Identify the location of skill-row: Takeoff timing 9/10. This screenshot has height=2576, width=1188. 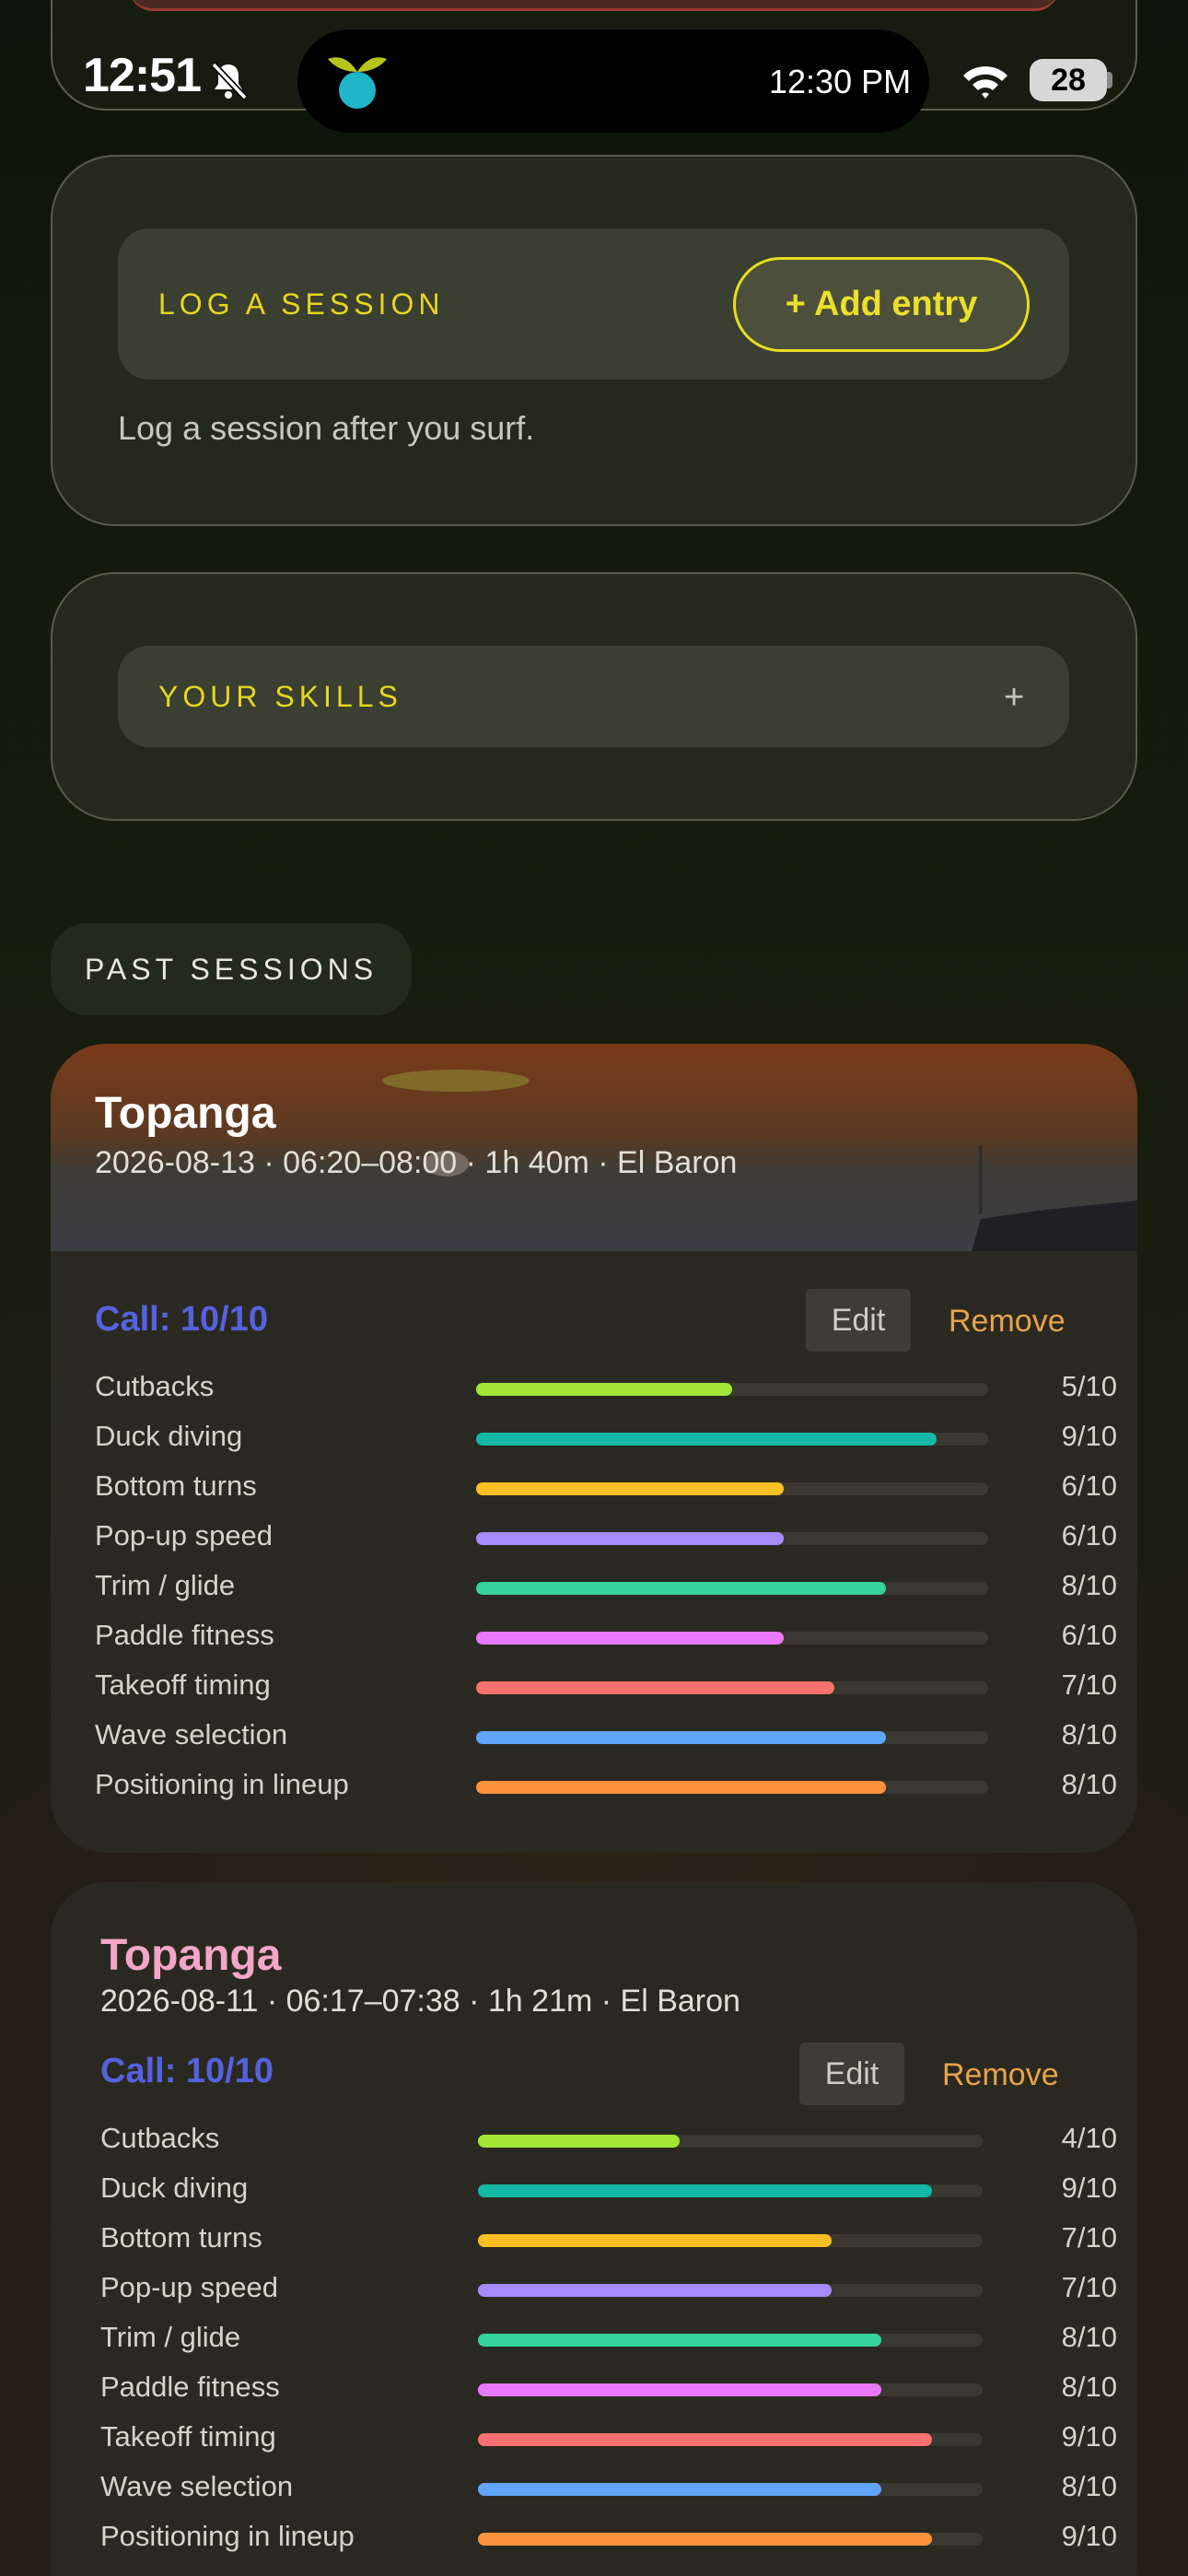
(608, 2438).